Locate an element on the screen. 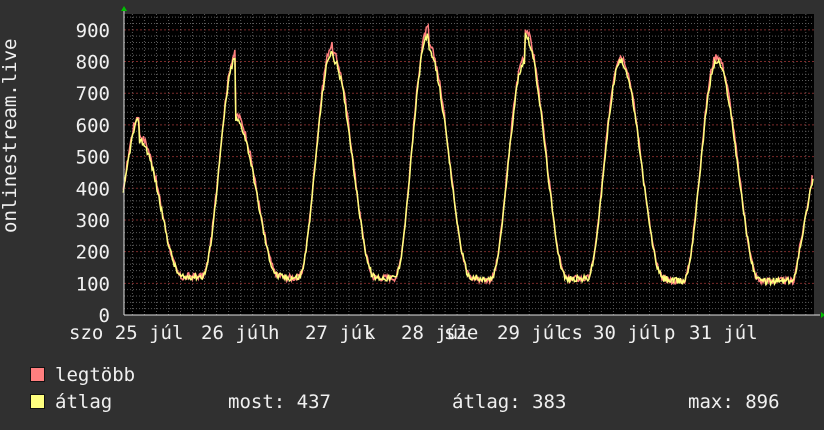  legend-item-atlag: átlag is located at coordinates (71, 402).